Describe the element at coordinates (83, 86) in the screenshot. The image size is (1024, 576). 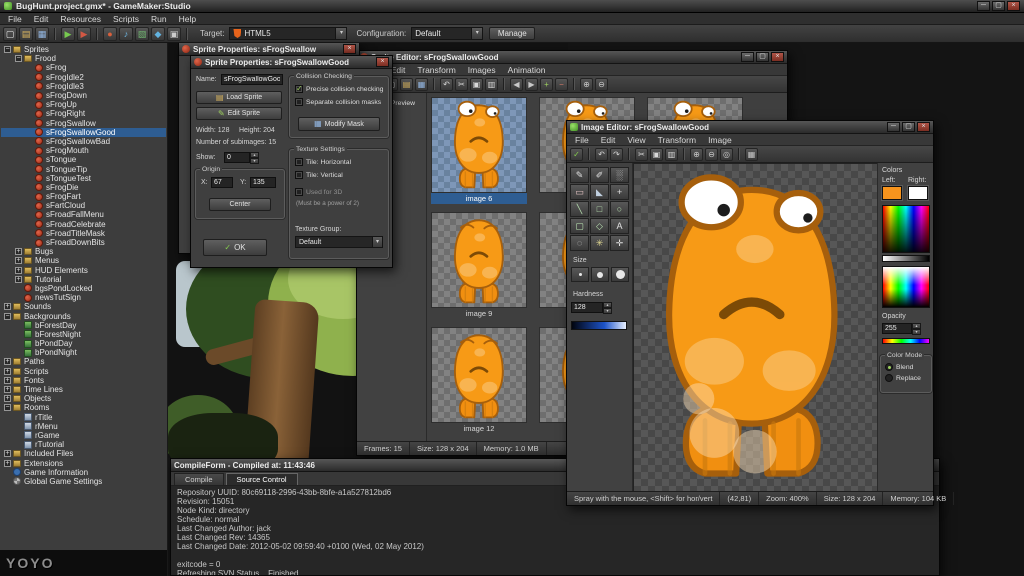
I see `tree-item-sfrogidle3: sFrogIdle3` at that location.